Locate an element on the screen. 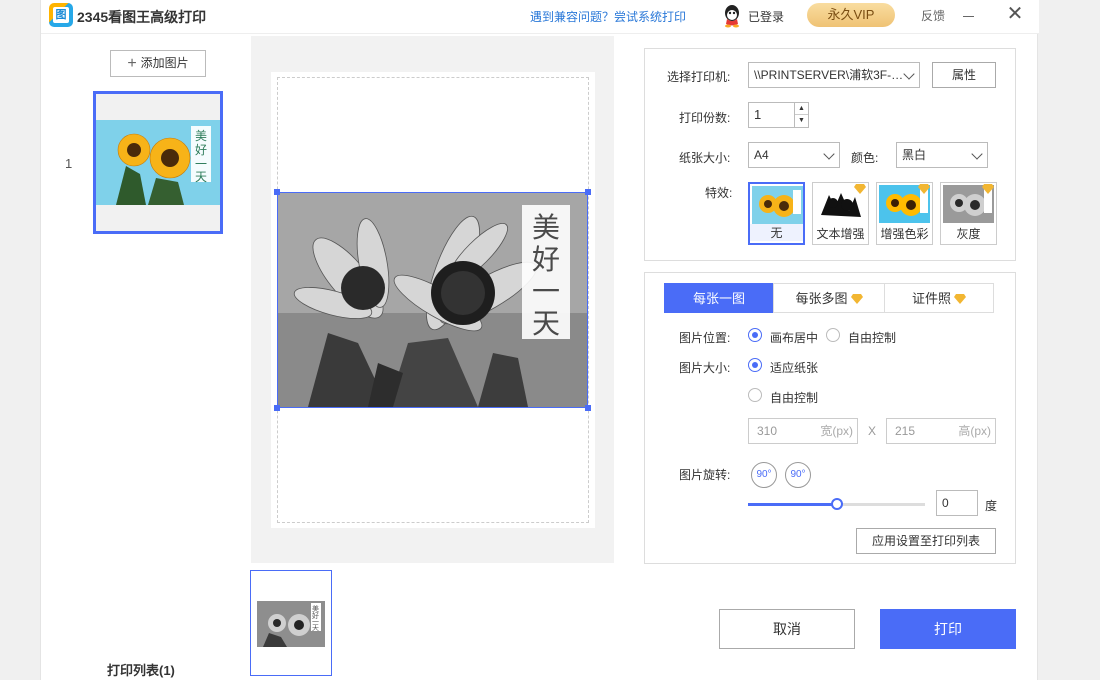 The height and width of the screenshot is (680, 1100). height-input: 215 高(px) is located at coordinates (941, 431).